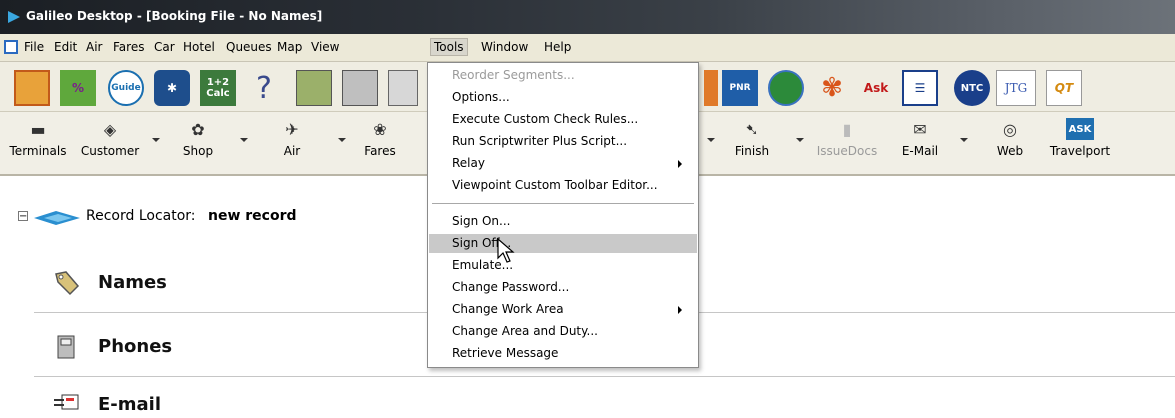 The width and height of the screenshot is (1175, 418). Describe the element at coordinates (572, 353) in the screenshot. I see `menu-retrieve-message: Retrieve Message` at that location.